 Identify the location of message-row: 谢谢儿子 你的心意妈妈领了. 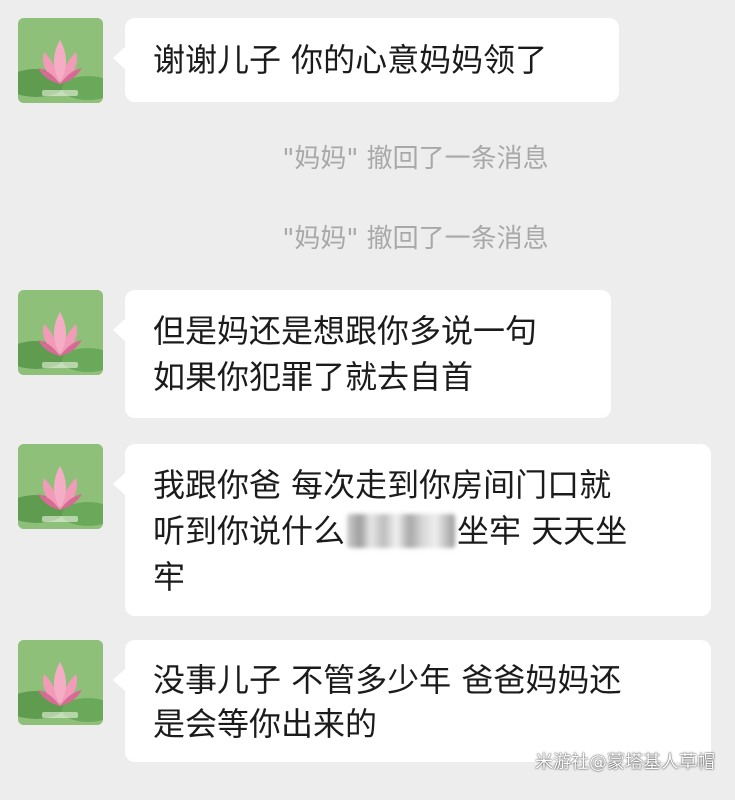
(318, 60).